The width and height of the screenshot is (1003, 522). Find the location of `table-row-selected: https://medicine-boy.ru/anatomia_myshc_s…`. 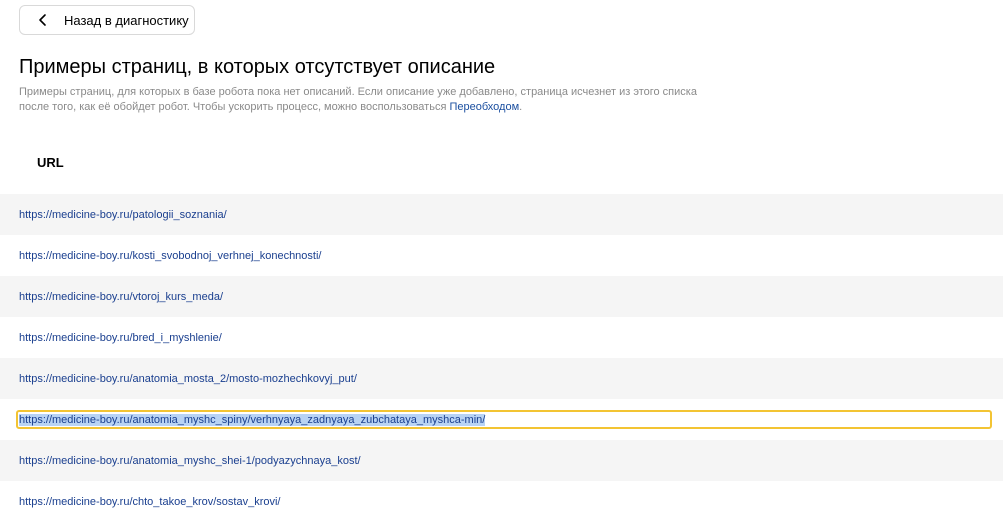

table-row-selected: https://medicine-boy.ru/anatomia_myshc_s… is located at coordinates (501, 419).